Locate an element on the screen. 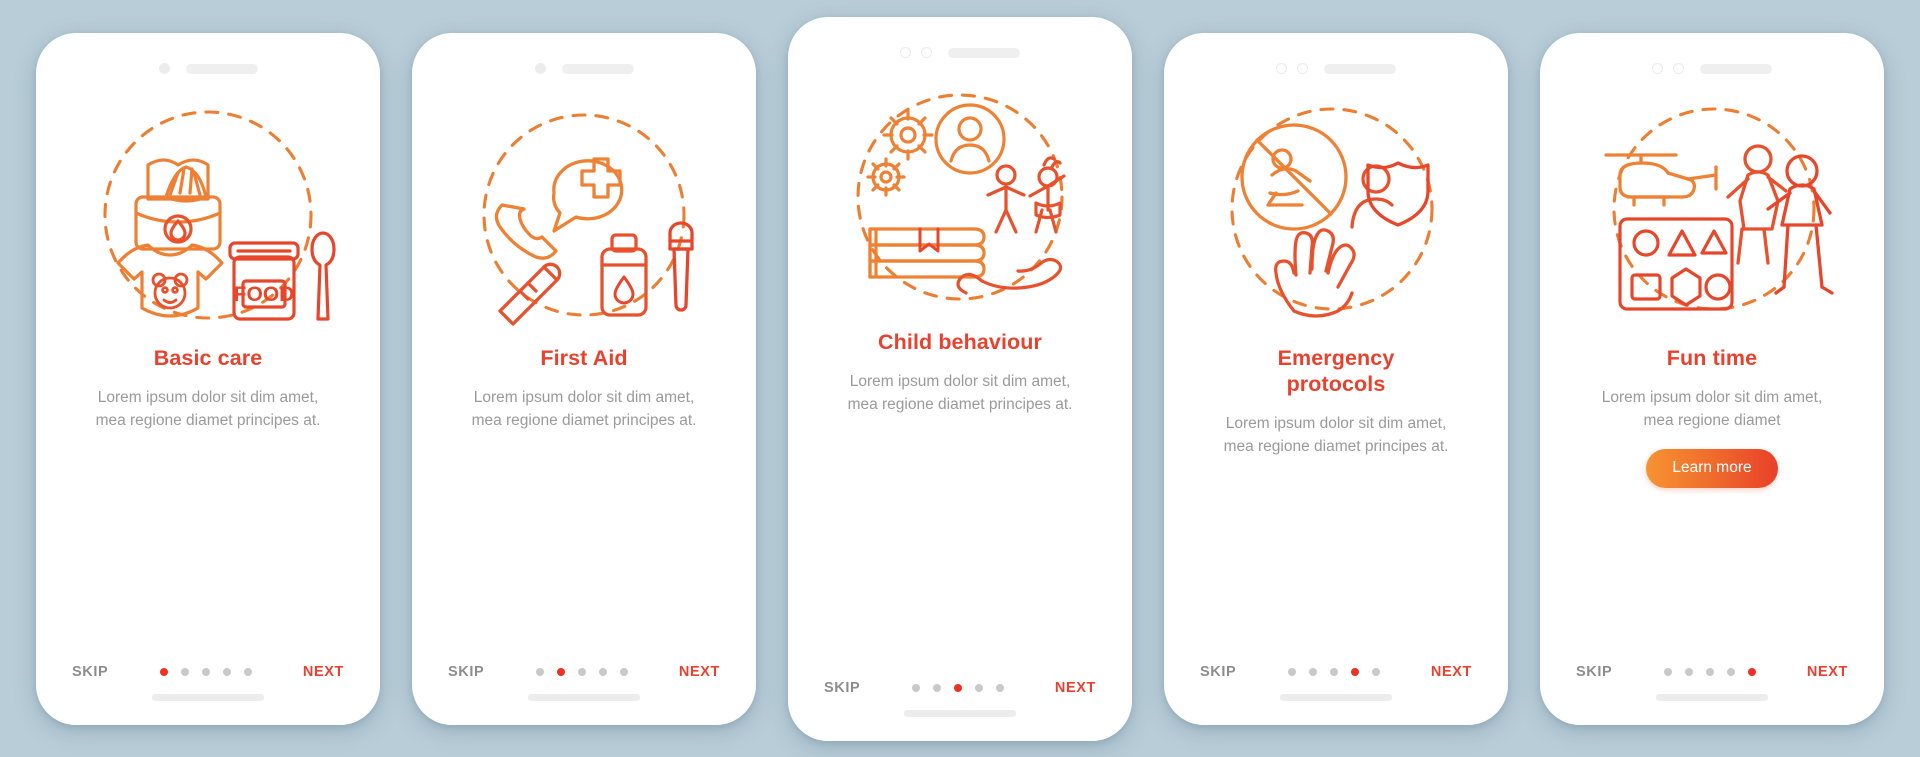  page-title: Fun time is located at coordinates (1712, 357).